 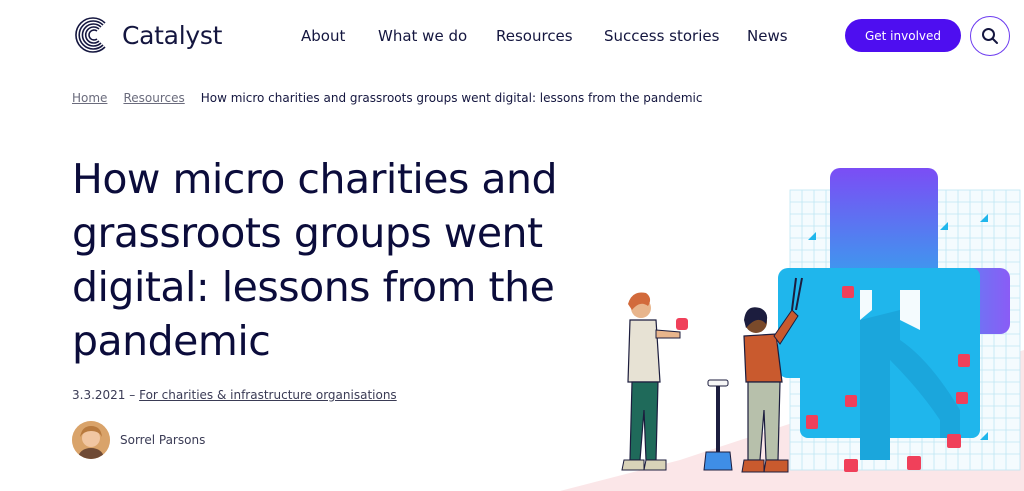 I want to click on breadcrumb-resources: Resources, so click(x=153, y=98).